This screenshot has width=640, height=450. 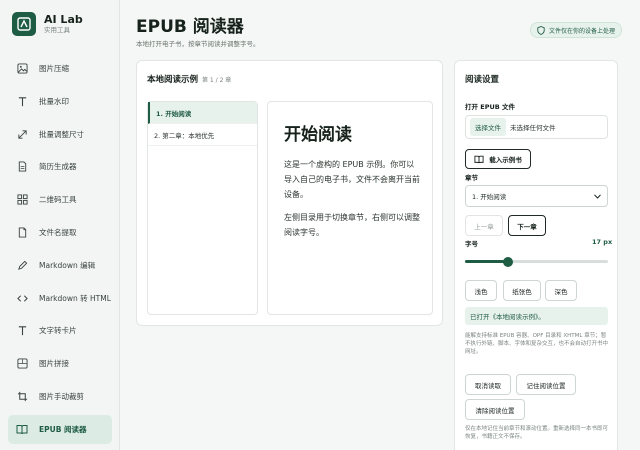 What do you see at coordinates (198, 44) in the screenshot?
I see `page-subtitle: 本地打开电子书，按章节阅读并调整字号。` at bounding box center [198, 44].